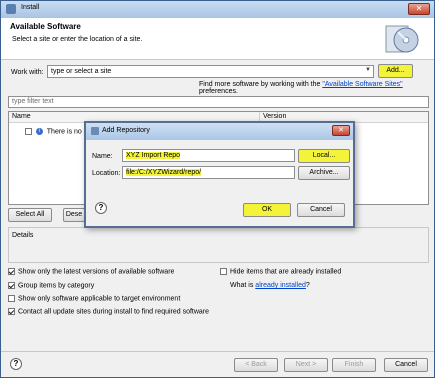 This screenshot has width=435, height=378. What do you see at coordinates (218, 91) in the screenshot?
I see `find-more-suffix: preferences.` at bounding box center [218, 91].